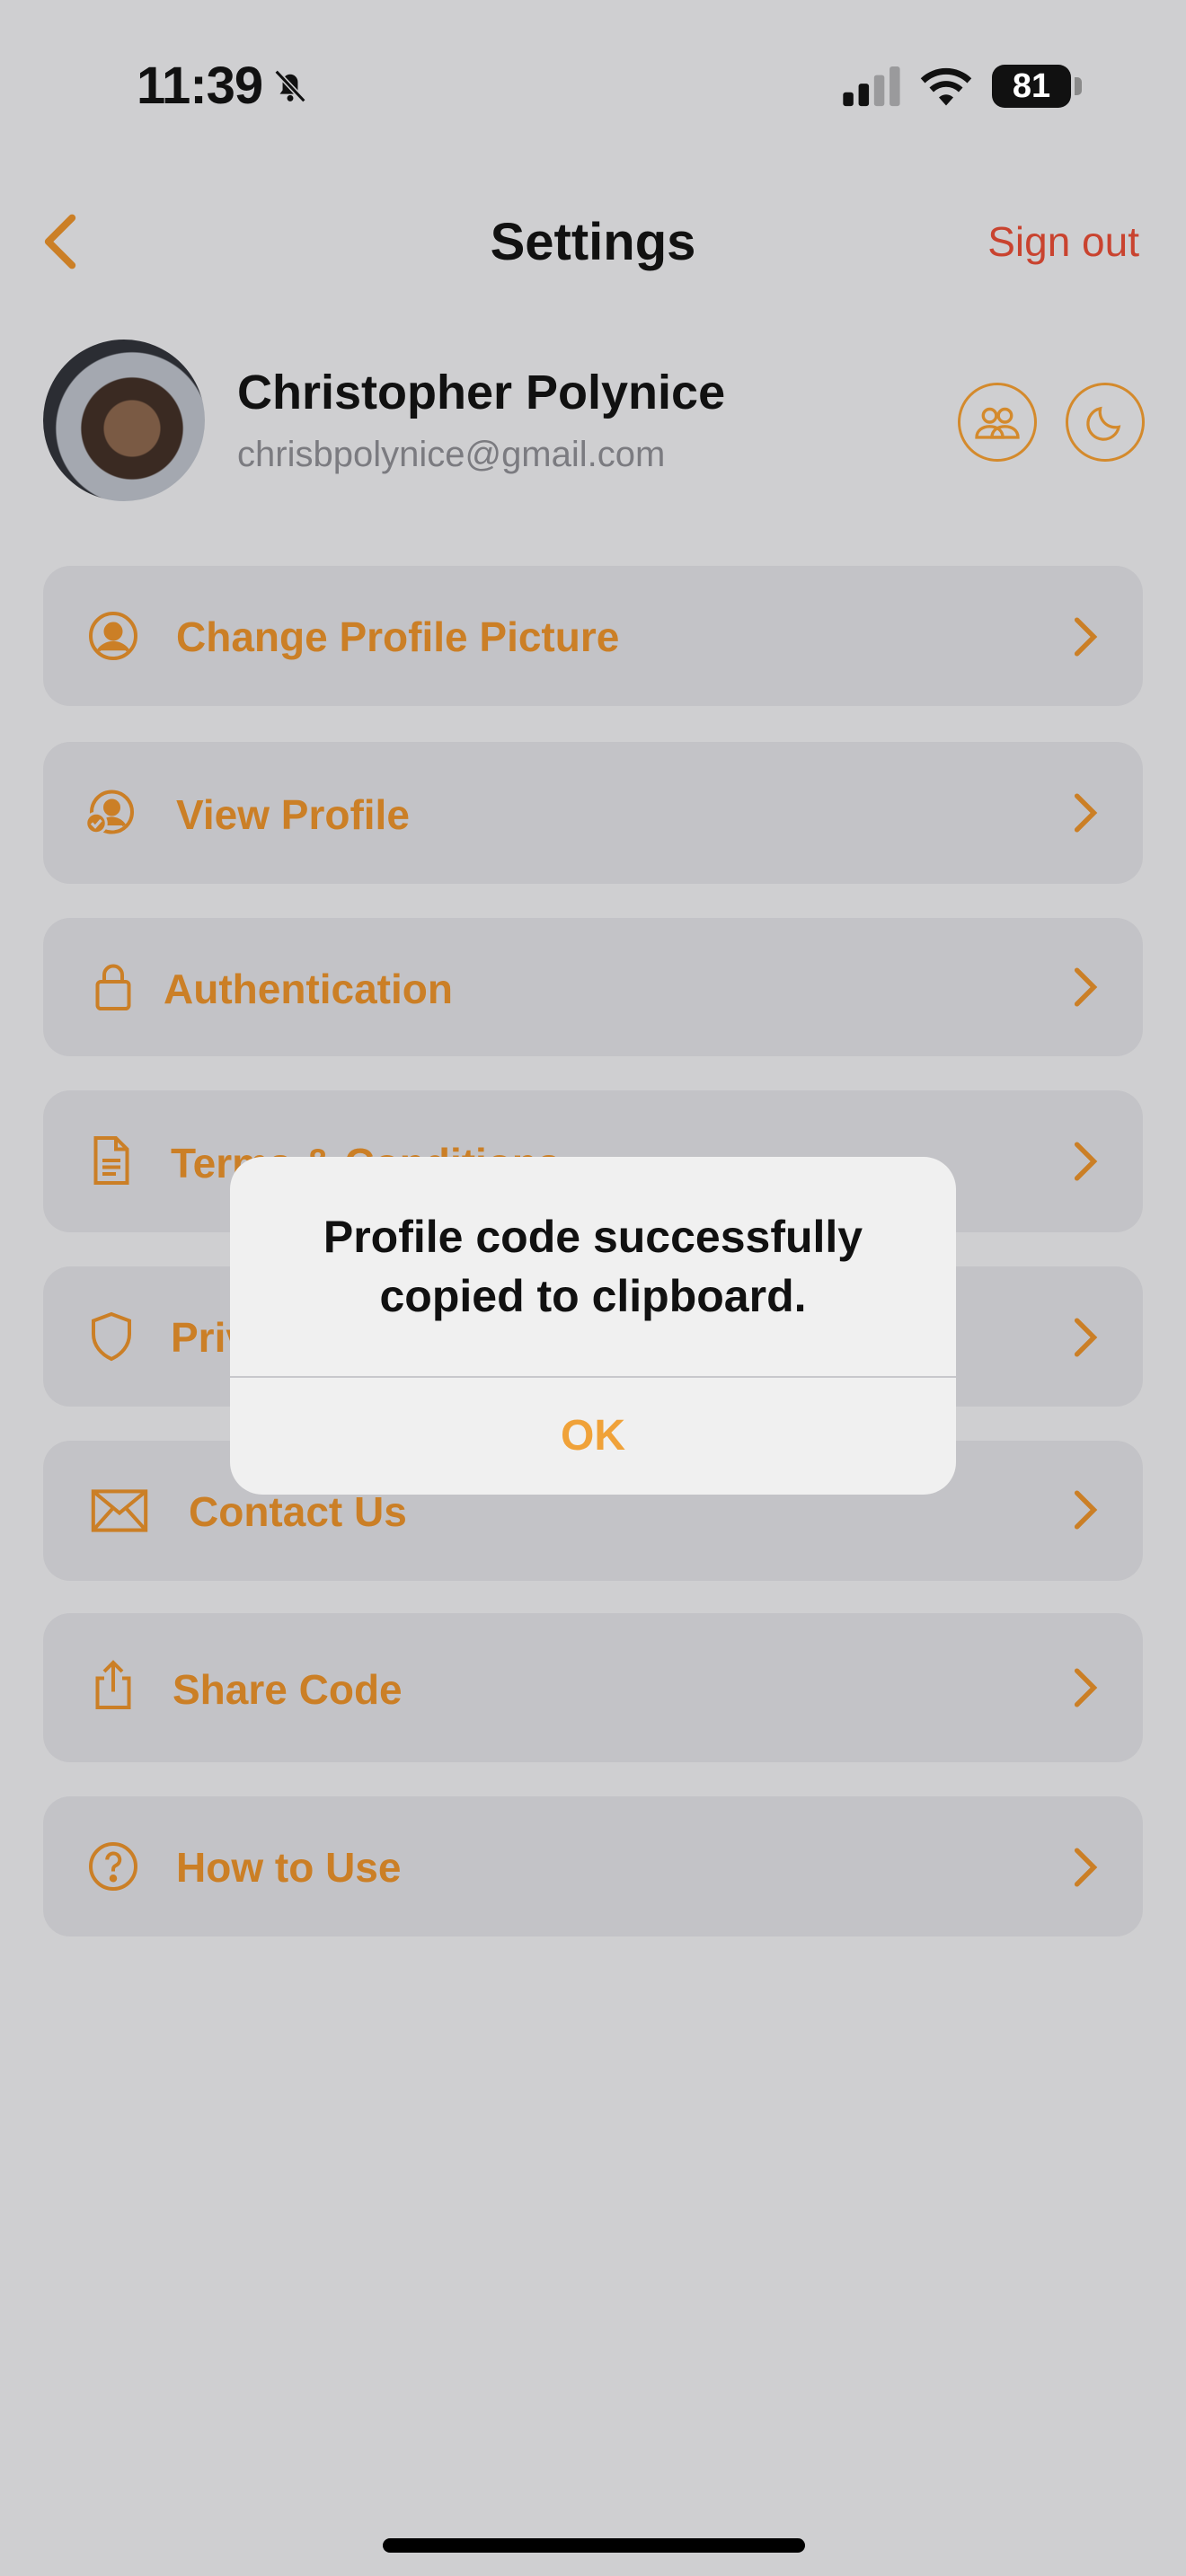  What do you see at coordinates (481, 392) in the screenshot?
I see `profile-name: Christopher Polynice` at bounding box center [481, 392].